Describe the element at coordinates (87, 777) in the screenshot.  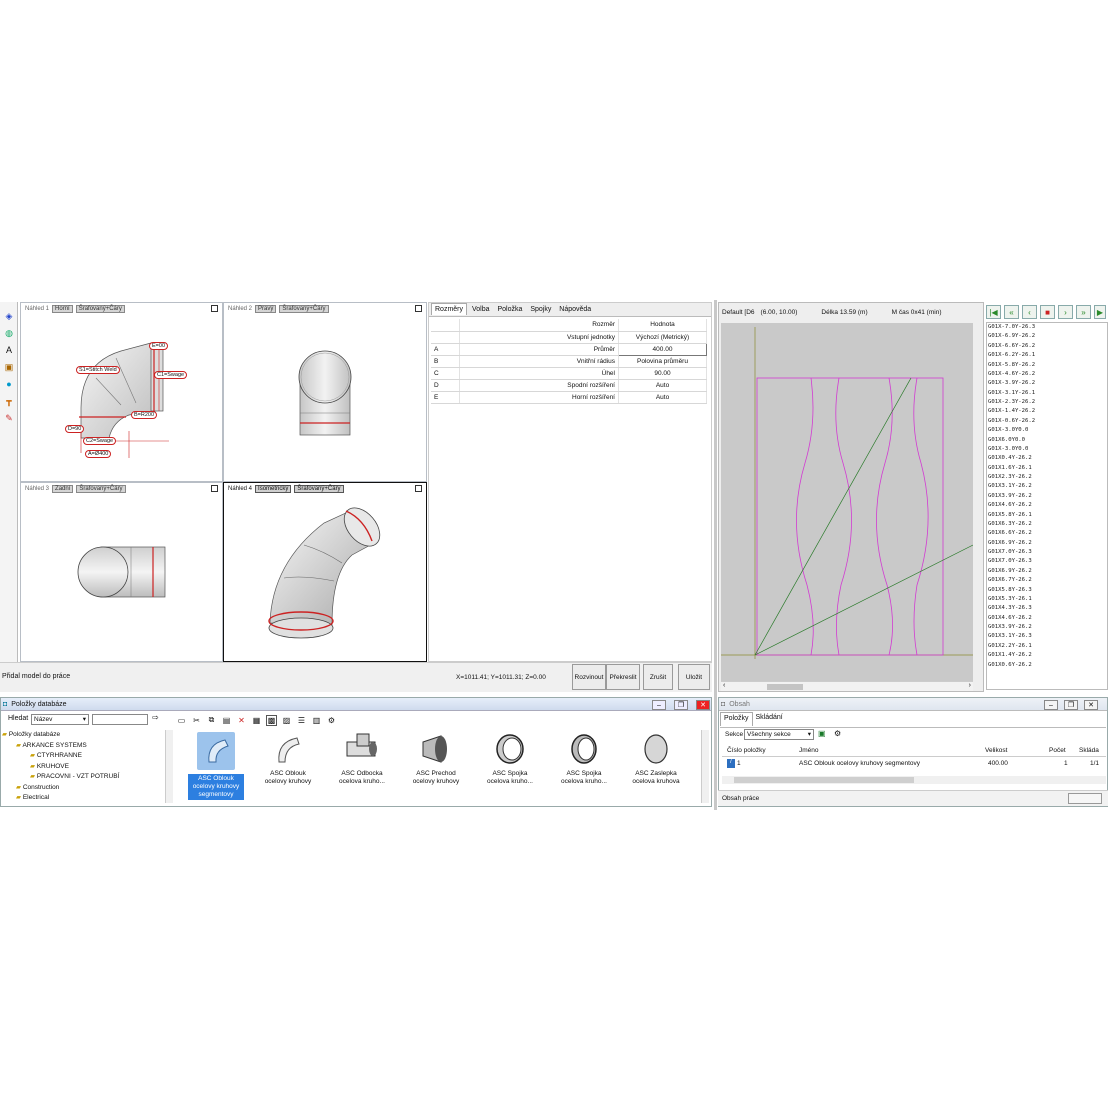
I see `tree-item: ▰ PRACOVNI - VZT POTRUBÍ` at that location.